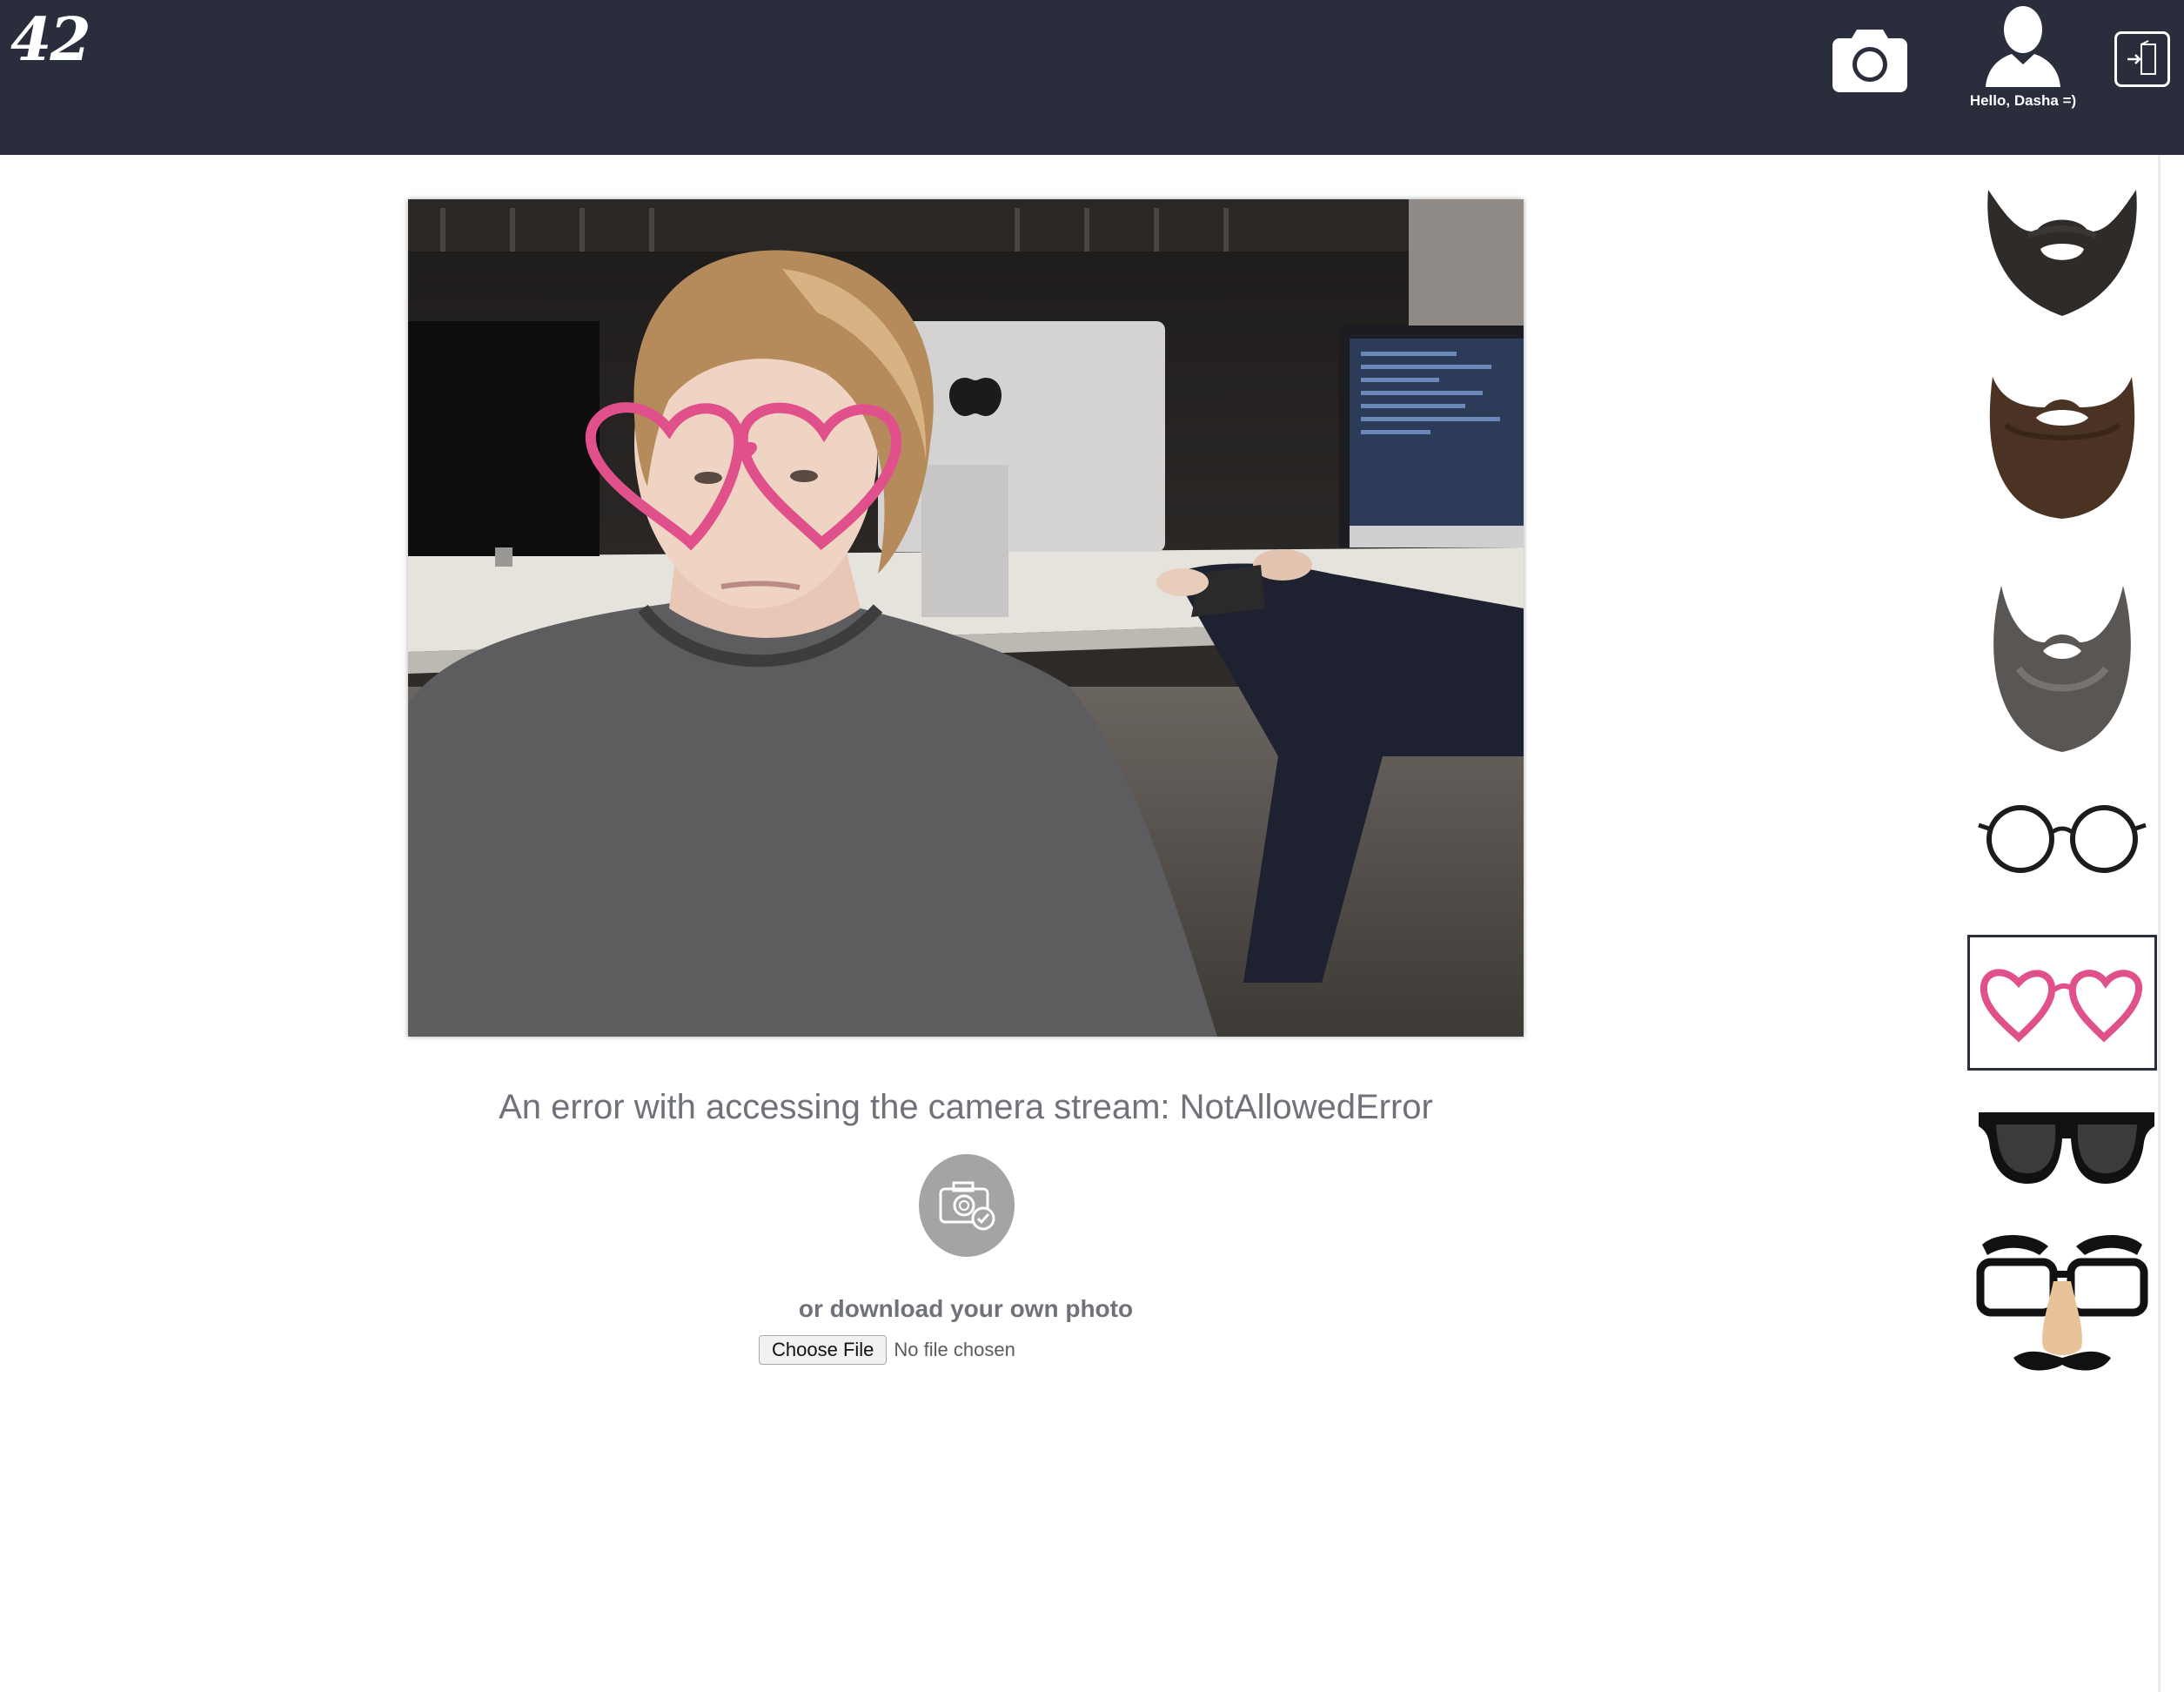  What do you see at coordinates (2062, 924) in the screenshot?
I see `sticker-sidebar` at bounding box center [2062, 924].